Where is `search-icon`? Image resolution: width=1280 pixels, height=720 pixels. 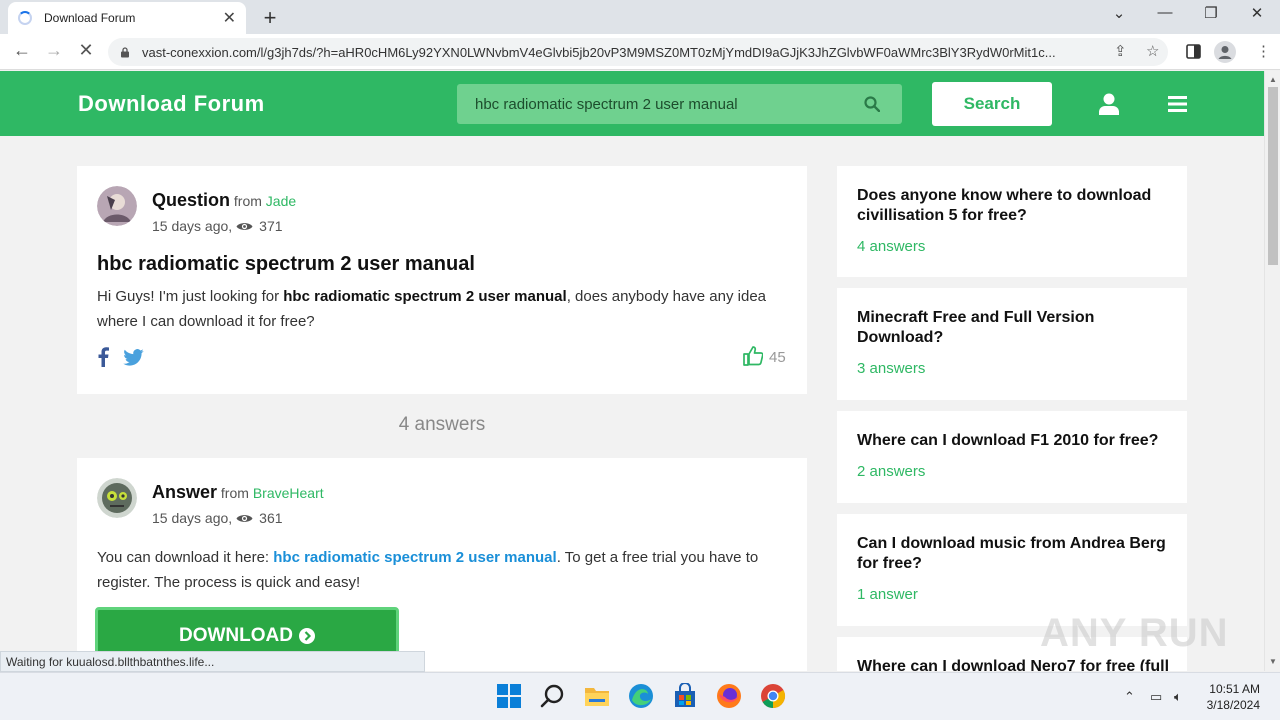 search-icon is located at coordinates (872, 104).